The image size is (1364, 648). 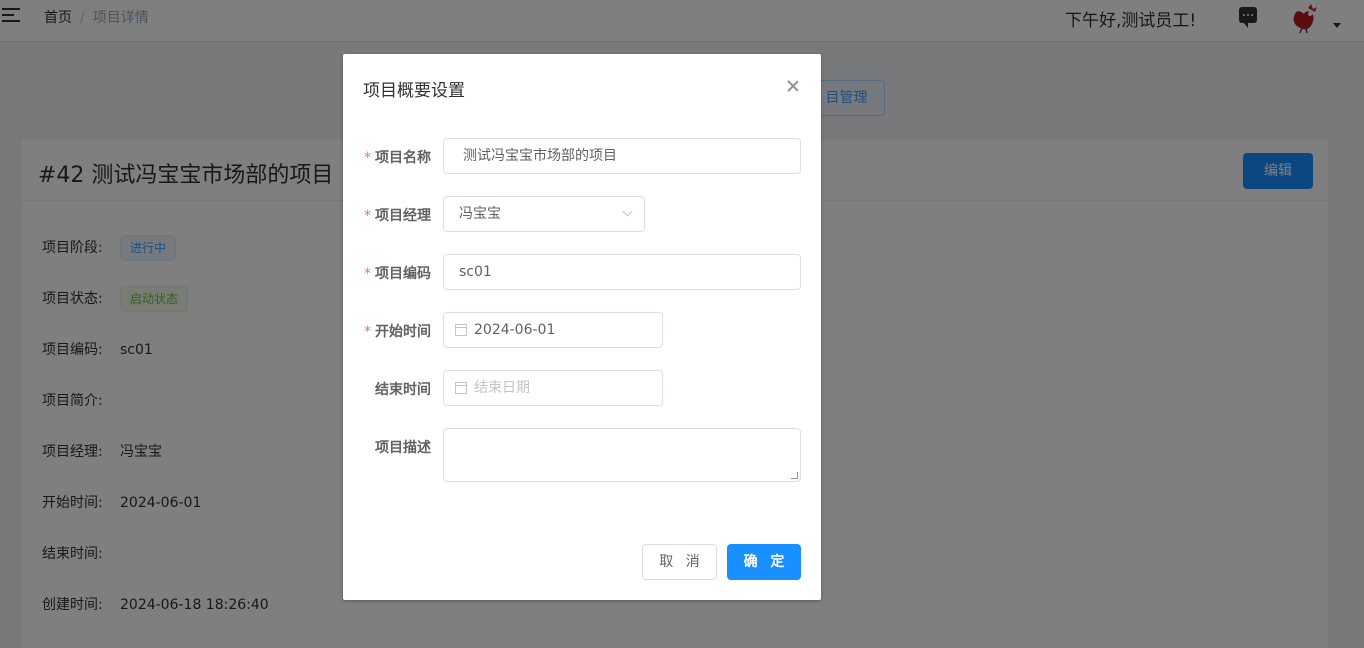 I want to click on start-label: * 开始时间, so click(x=387, y=331).